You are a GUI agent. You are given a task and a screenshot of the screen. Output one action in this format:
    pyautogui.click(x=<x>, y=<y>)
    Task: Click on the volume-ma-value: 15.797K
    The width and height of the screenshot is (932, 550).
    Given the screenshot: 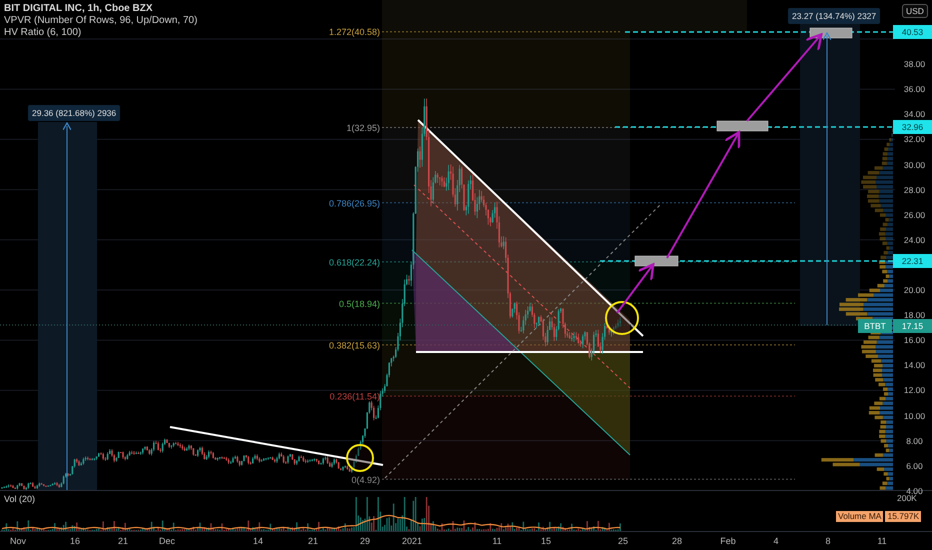 What is the action you would take?
    pyautogui.click(x=903, y=516)
    